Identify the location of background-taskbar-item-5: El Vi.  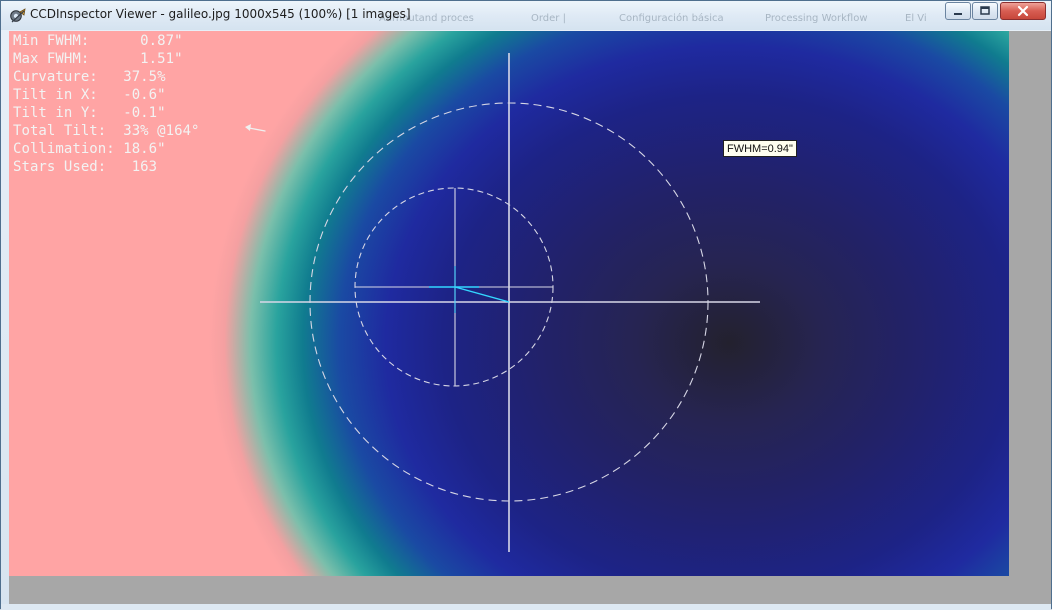
(916, 18).